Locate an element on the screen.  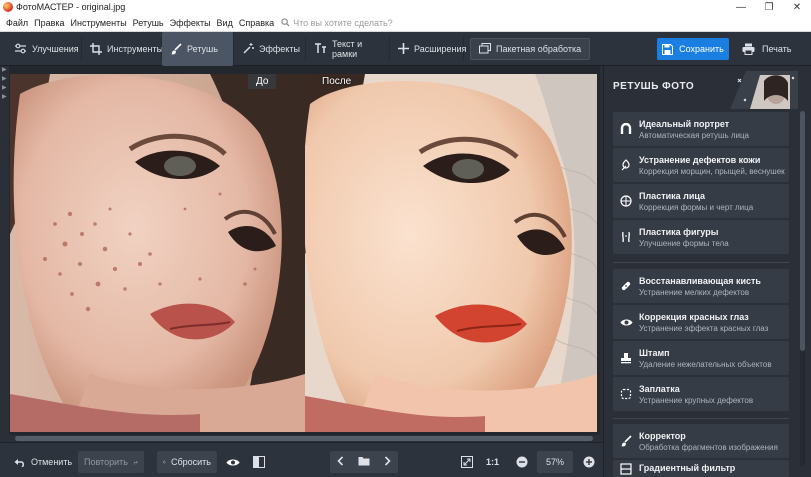
crop-icon is located at coordinates (96, 48).